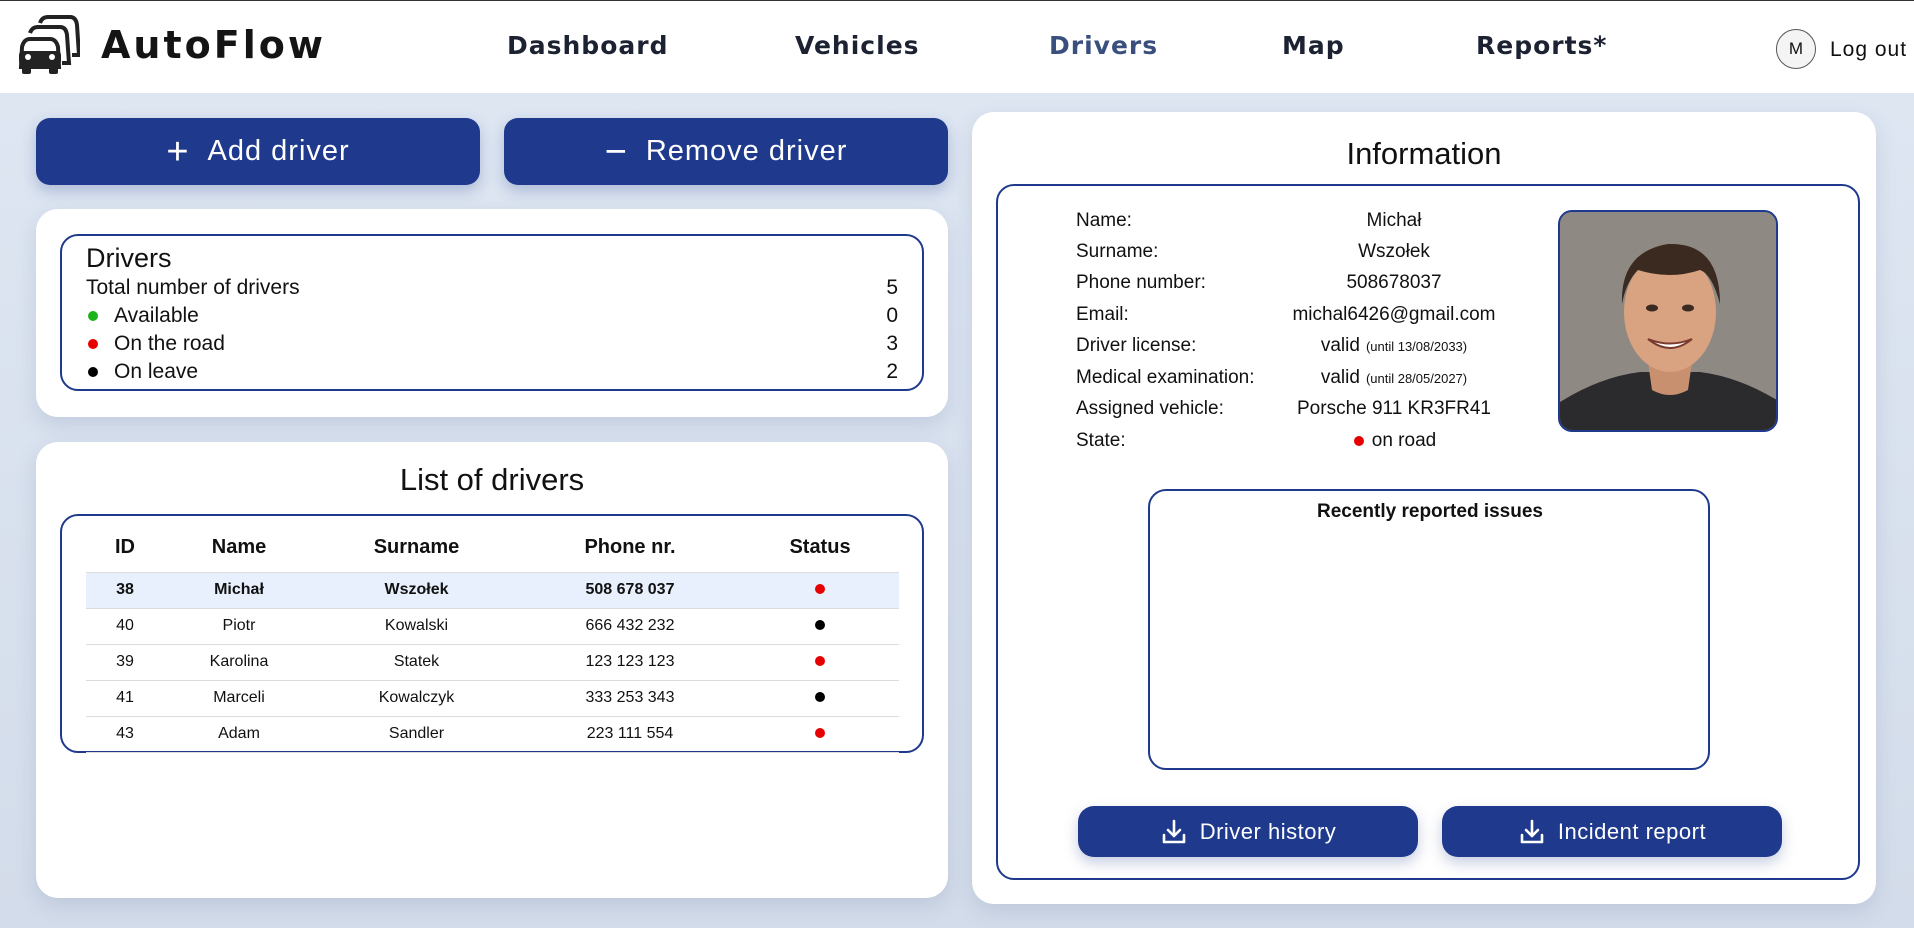 This screenshot has width=1914, height=928. Describe the element at coordinates (492, 316) in the screenshot. I see `summary-available-row: Available 0` at that location.